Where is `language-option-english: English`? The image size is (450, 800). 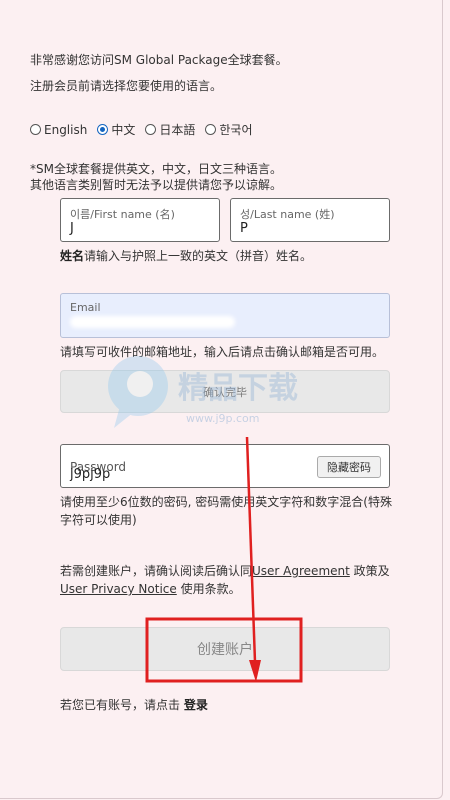 language-option-english: English is located at coordinates (58, 130).